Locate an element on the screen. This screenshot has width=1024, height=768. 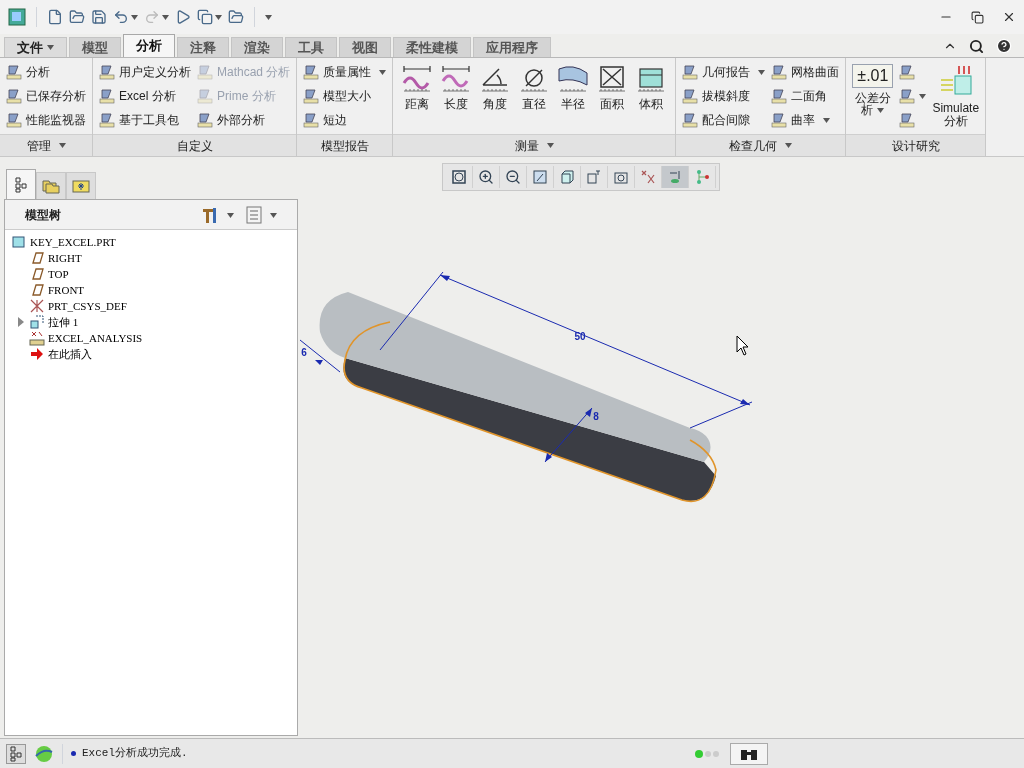
folders-icon is located at coordinates (51, 186).